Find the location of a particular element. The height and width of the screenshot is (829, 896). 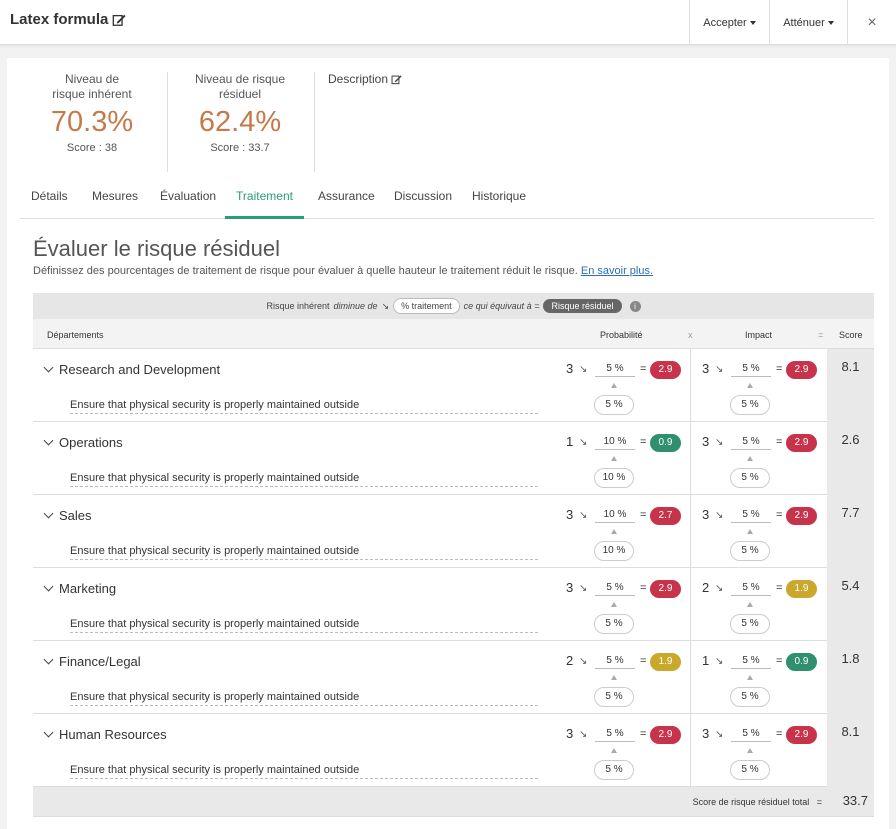

mitigate-button: Atténuer is located at coordinates (808, 22).